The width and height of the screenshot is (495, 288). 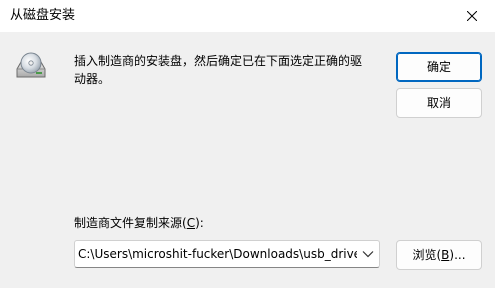 What do you see at coordinates (199, 223) in the screenshot?
I see `source-label-suffix: ):` at bounding box center [199, 223].